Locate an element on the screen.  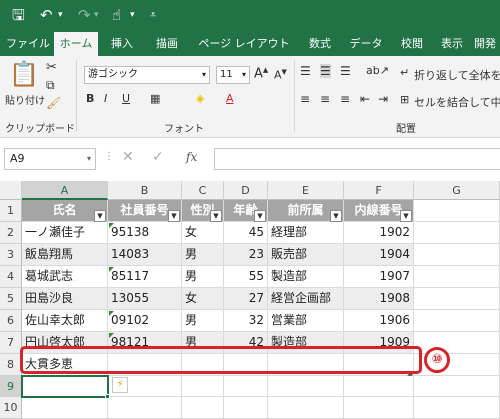
table-cell: 95138 is located at coordinates (145, 233).